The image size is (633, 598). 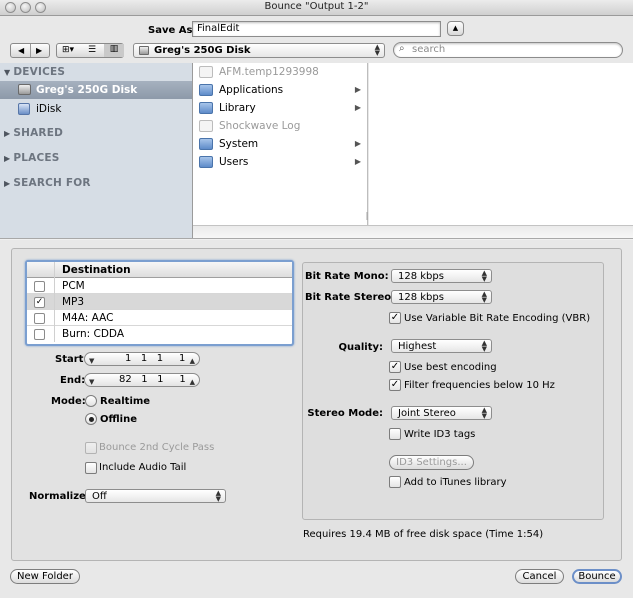 I want to click on expand-dialog-button: ▲, so click(x=455, y=28).